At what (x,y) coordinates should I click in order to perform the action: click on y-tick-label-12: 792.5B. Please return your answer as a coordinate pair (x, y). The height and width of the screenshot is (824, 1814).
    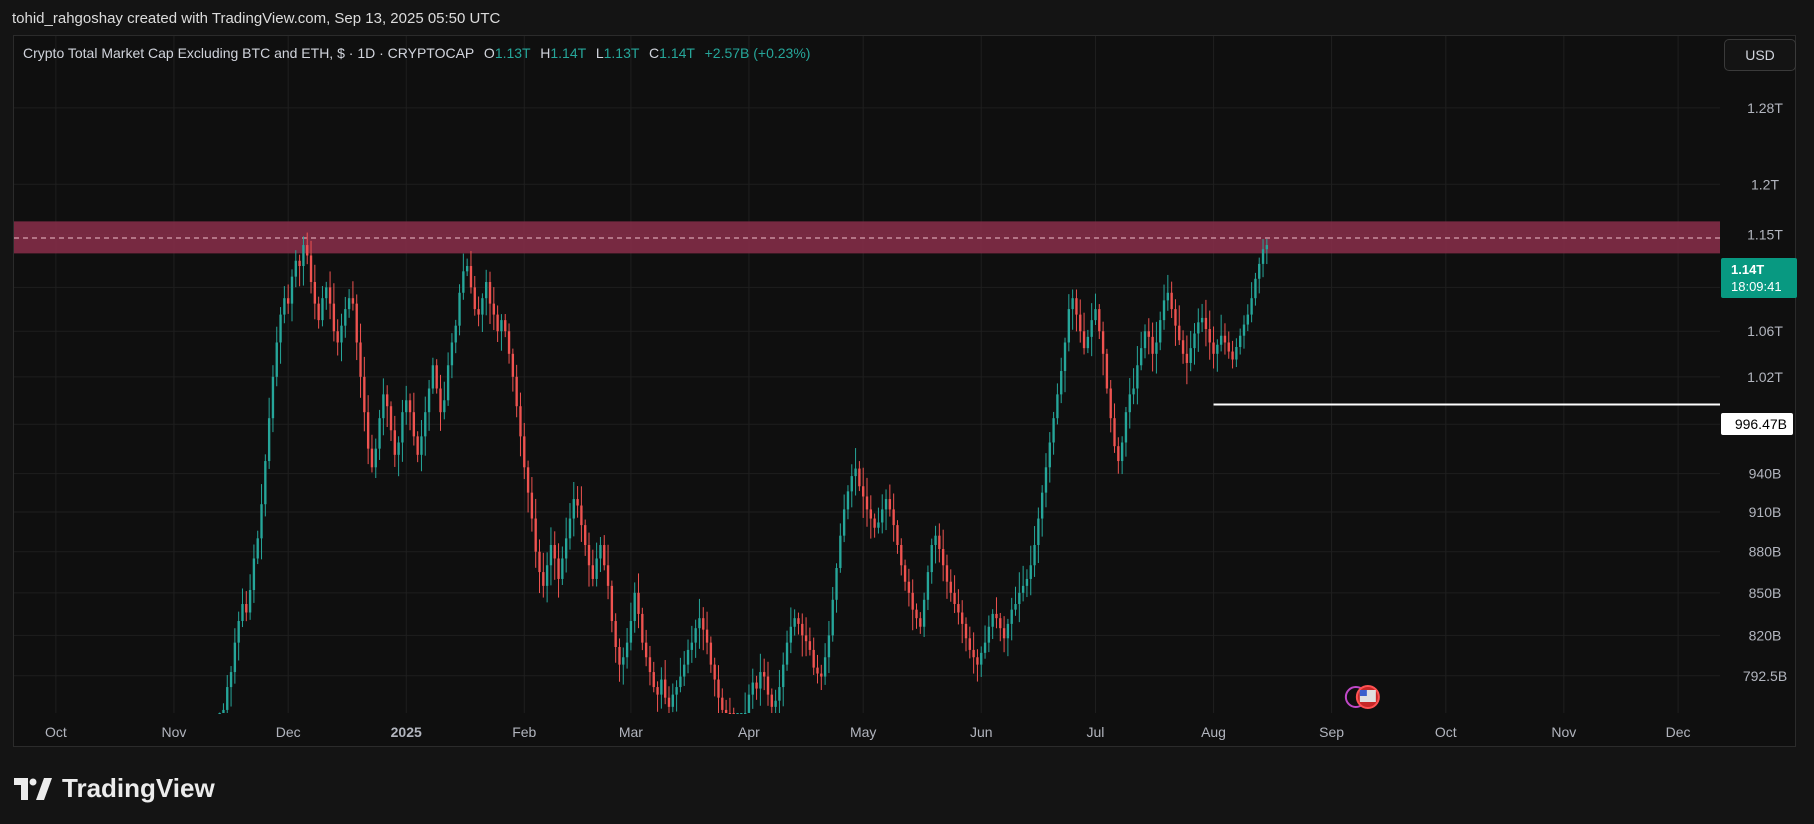
    Looking at the image, I should click on (1765, 676).